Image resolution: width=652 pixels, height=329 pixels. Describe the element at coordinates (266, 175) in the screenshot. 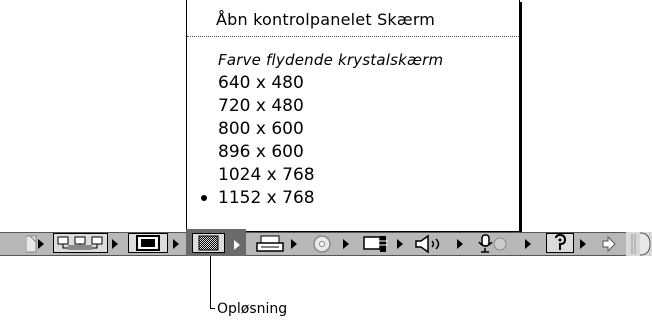

I see `resolution-label: 1024 x 768` at that location.